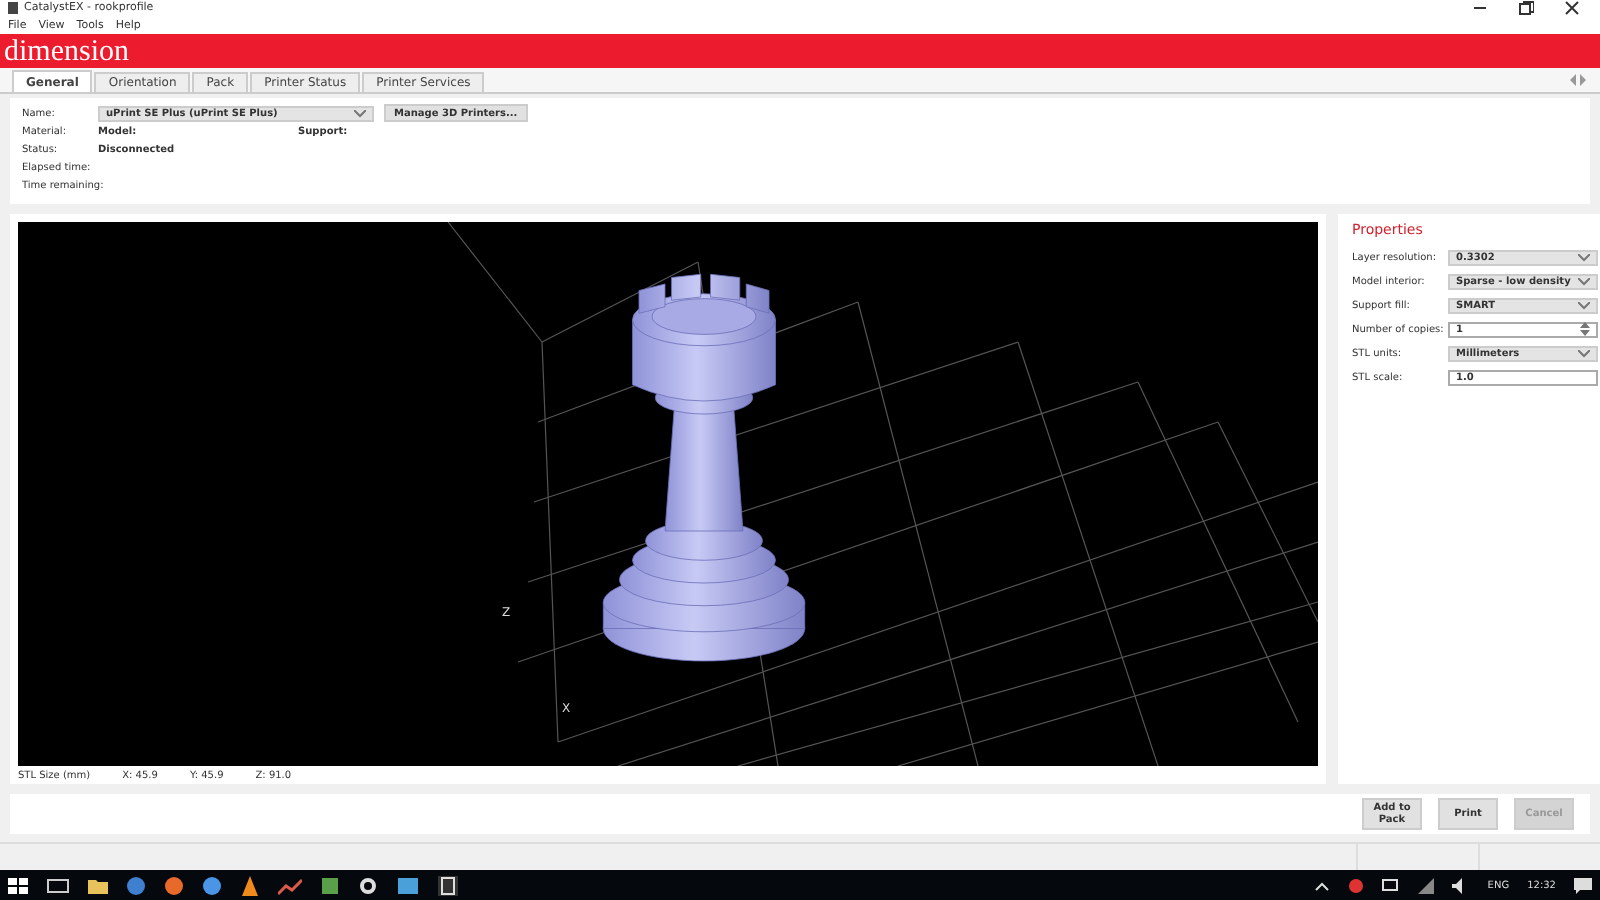 This screenshot has width=1600, height=900. I want to click on tab-scroll-icon, so click(1578, 80).